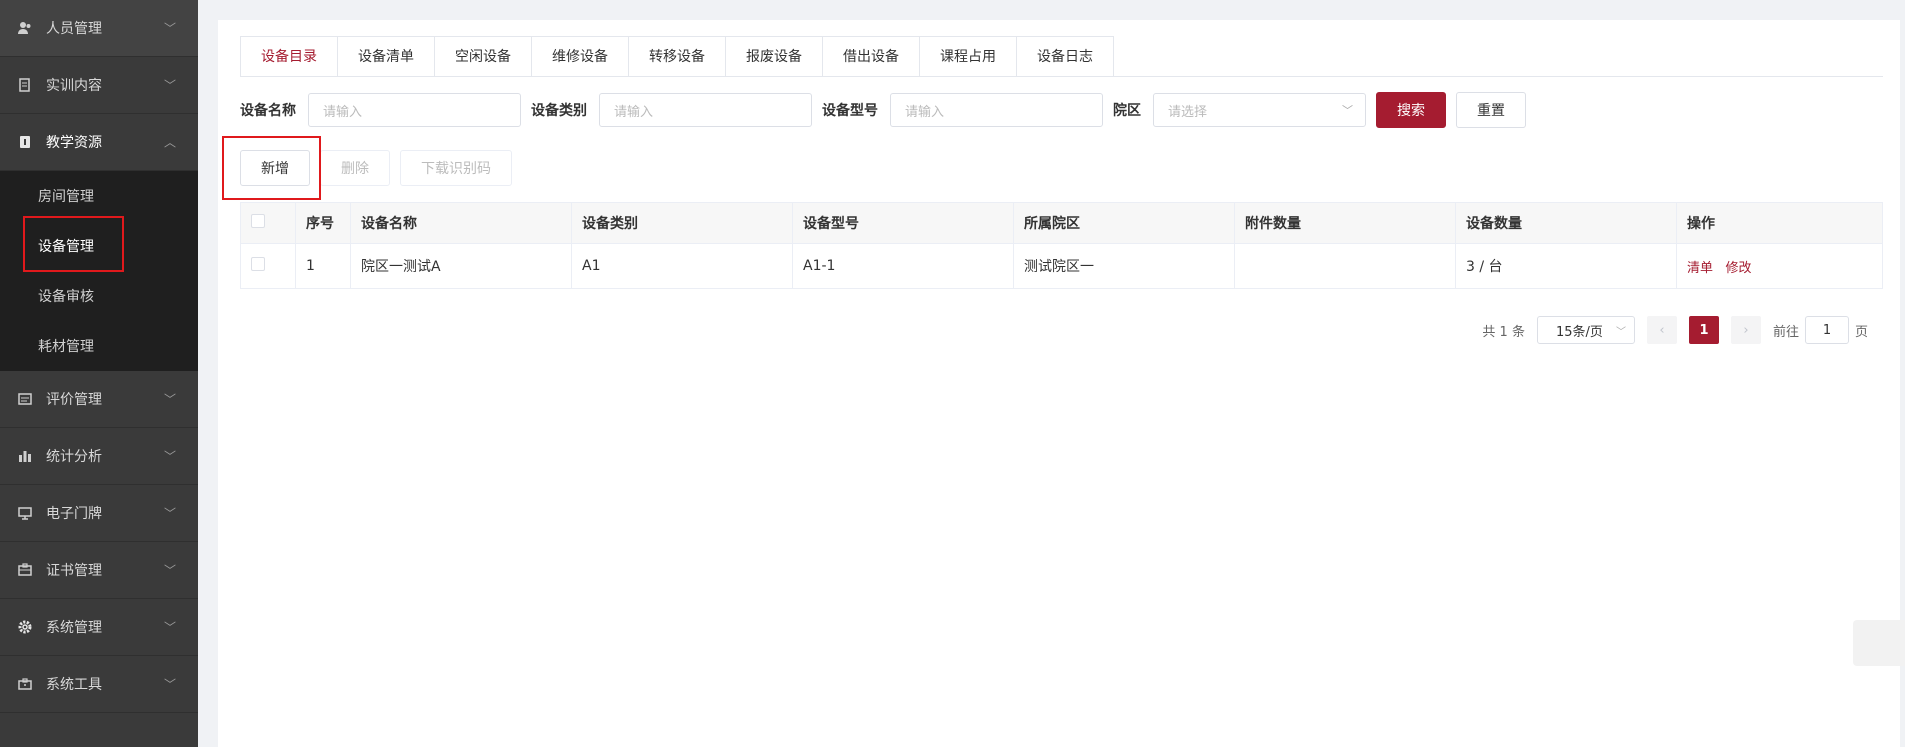  What do you see at coordinates (968, 57) in the screenshot?
I see `tab-course-occupancy: 课程占用` at bounding box center [968, 57].